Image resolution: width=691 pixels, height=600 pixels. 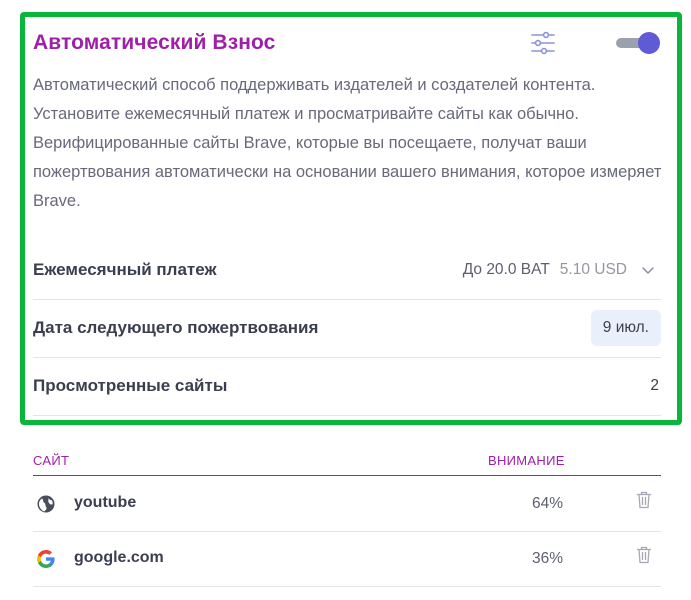 I want to click on monthly-payment-bat: До 20.0 BAT, so click(x=506, y=269).